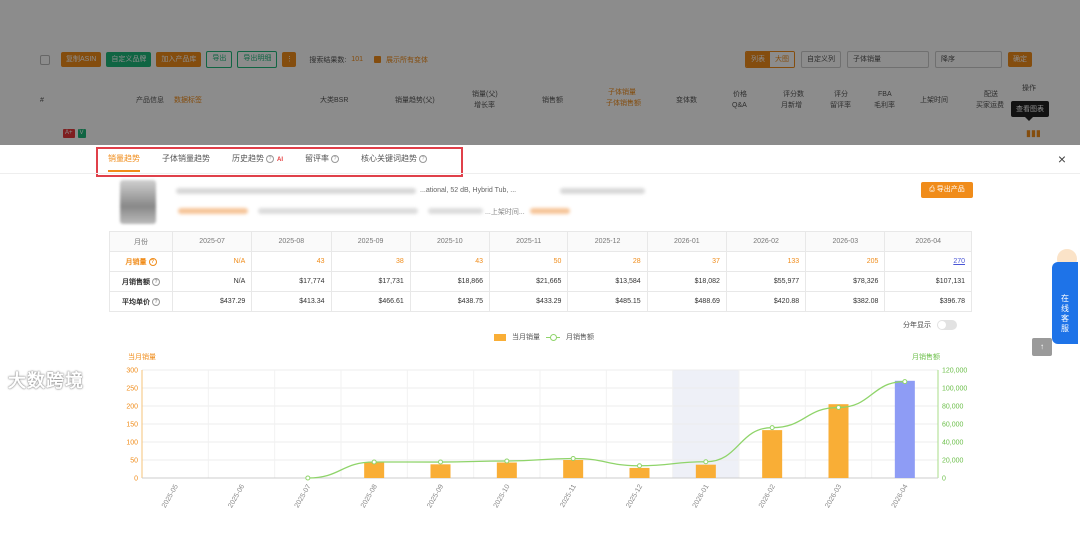 Image resolution: width=1080 pixels, height=542 pixels. What do you see at coordinates (236, 496) in the screenshot?
I see `x-tick-label: 2025-06` at bounding box center [236, 496].